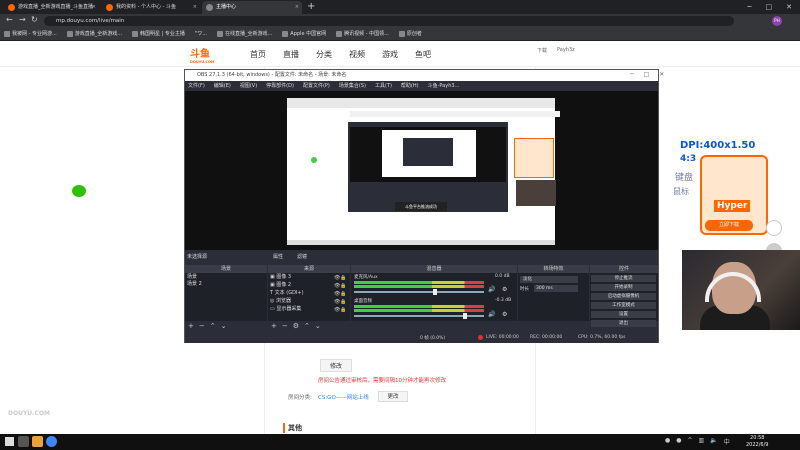 The image size is (800, 450). What do you see at coordinates (777, 21) in the screenshot?
I see `profile-avatar: PH` at bounding box center [777, 21].